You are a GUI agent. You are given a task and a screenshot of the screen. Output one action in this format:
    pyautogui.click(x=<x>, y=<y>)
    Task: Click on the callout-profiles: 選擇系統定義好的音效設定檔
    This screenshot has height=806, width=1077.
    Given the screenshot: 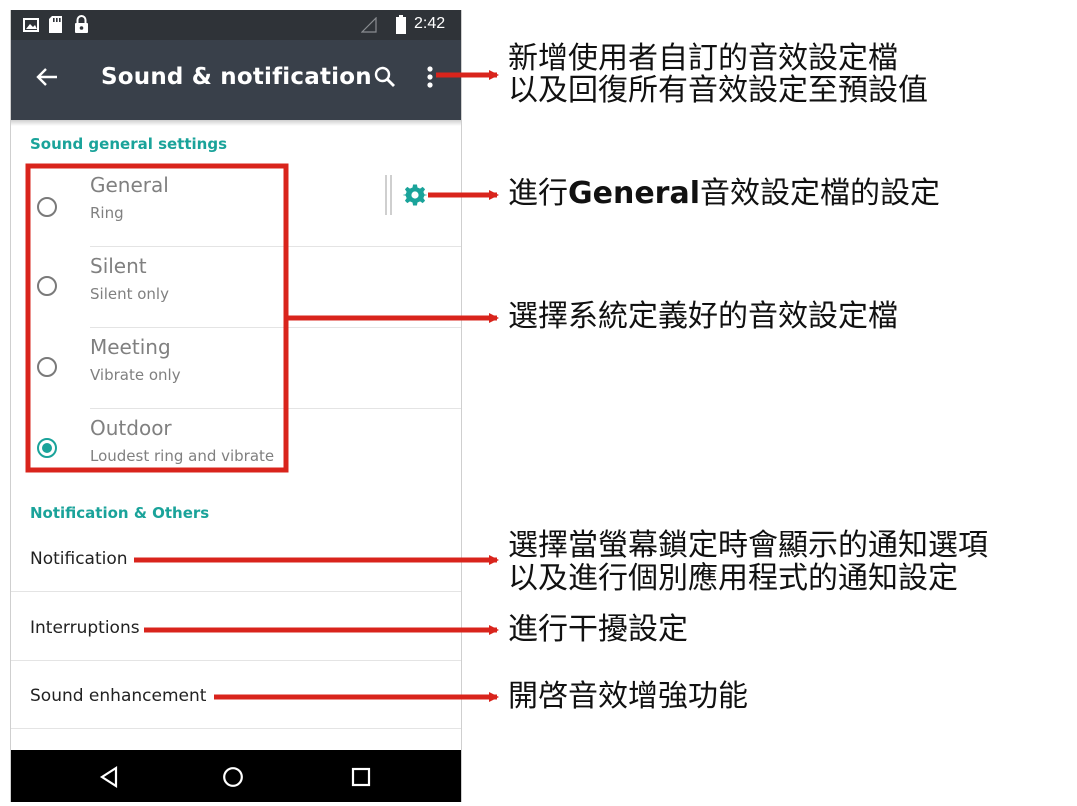 What is the action you would take?
    pyautogui.click(x=703, y=316)
    